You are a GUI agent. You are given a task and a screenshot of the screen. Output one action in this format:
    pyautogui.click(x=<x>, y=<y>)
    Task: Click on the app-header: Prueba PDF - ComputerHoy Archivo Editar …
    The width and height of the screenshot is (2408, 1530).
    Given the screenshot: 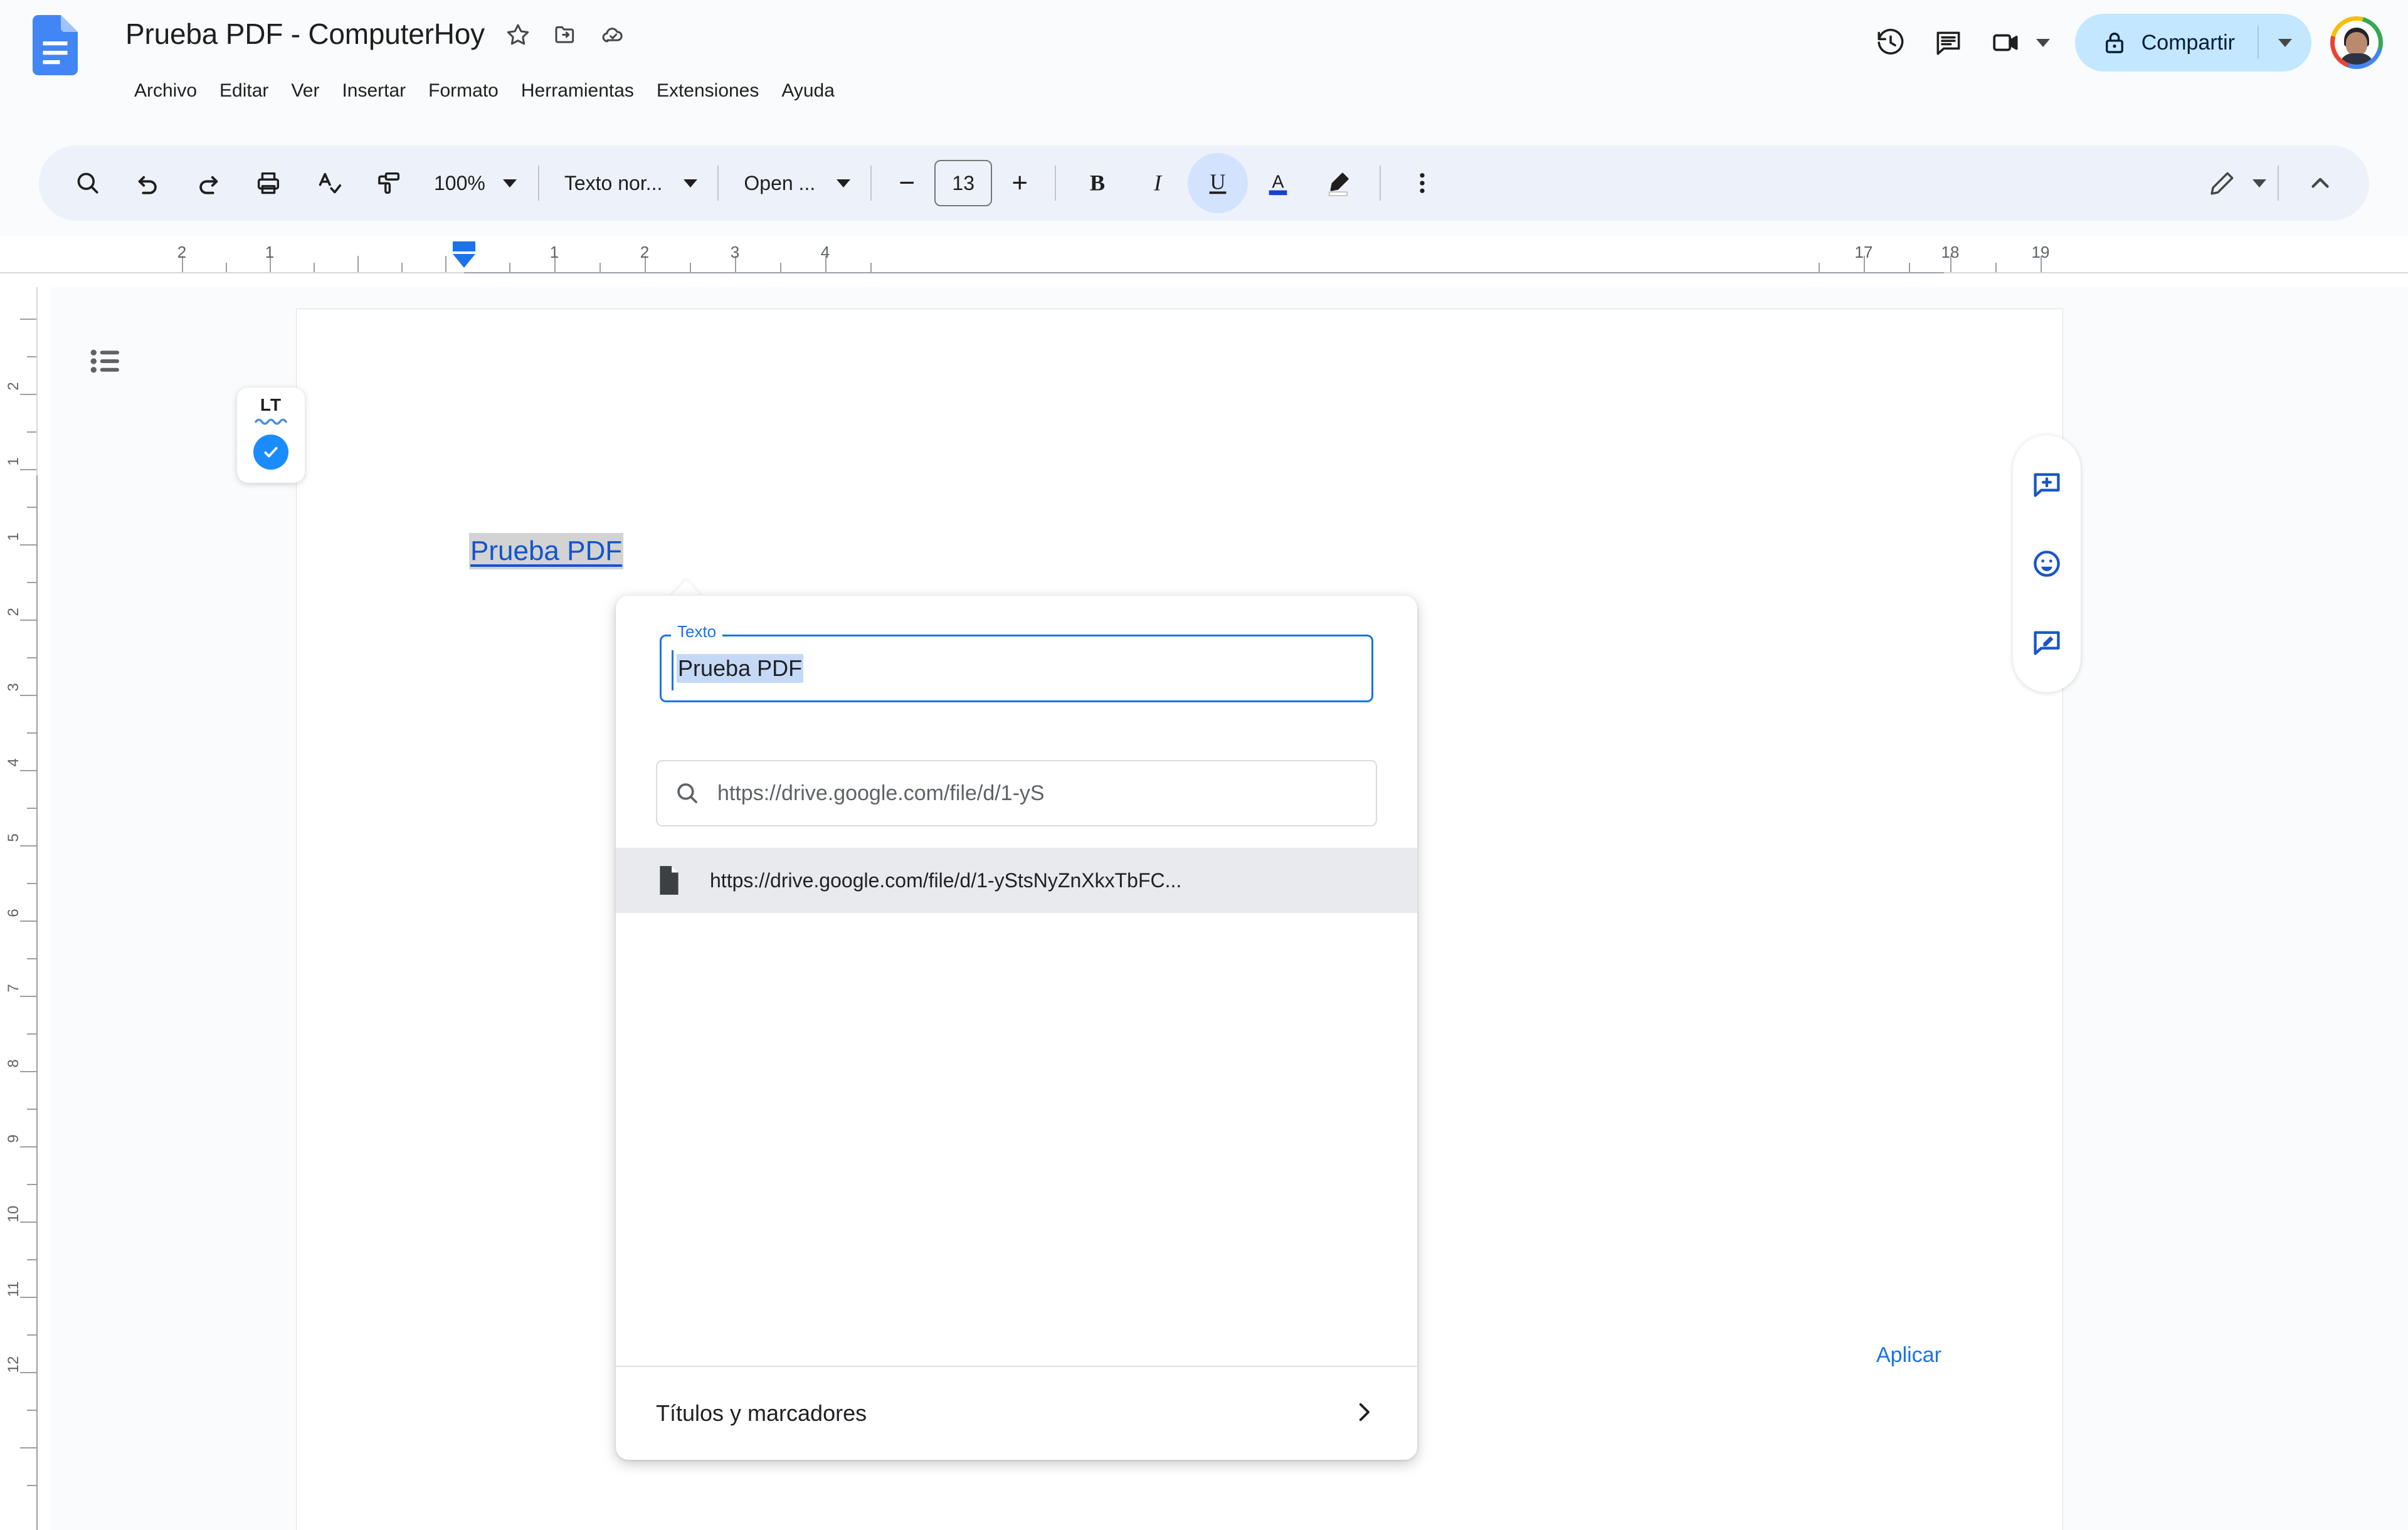 What is the action you would take?
    pyautogui.click(x=1204, y=65)
    